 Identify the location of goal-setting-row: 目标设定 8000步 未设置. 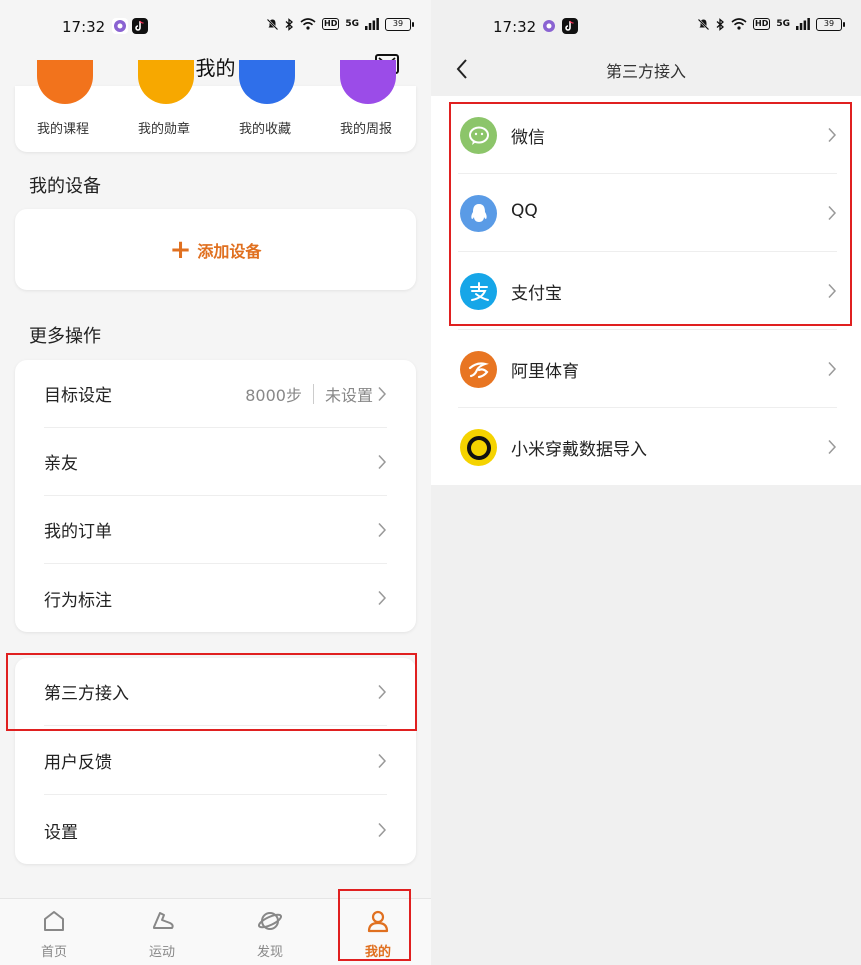
(215, 394).